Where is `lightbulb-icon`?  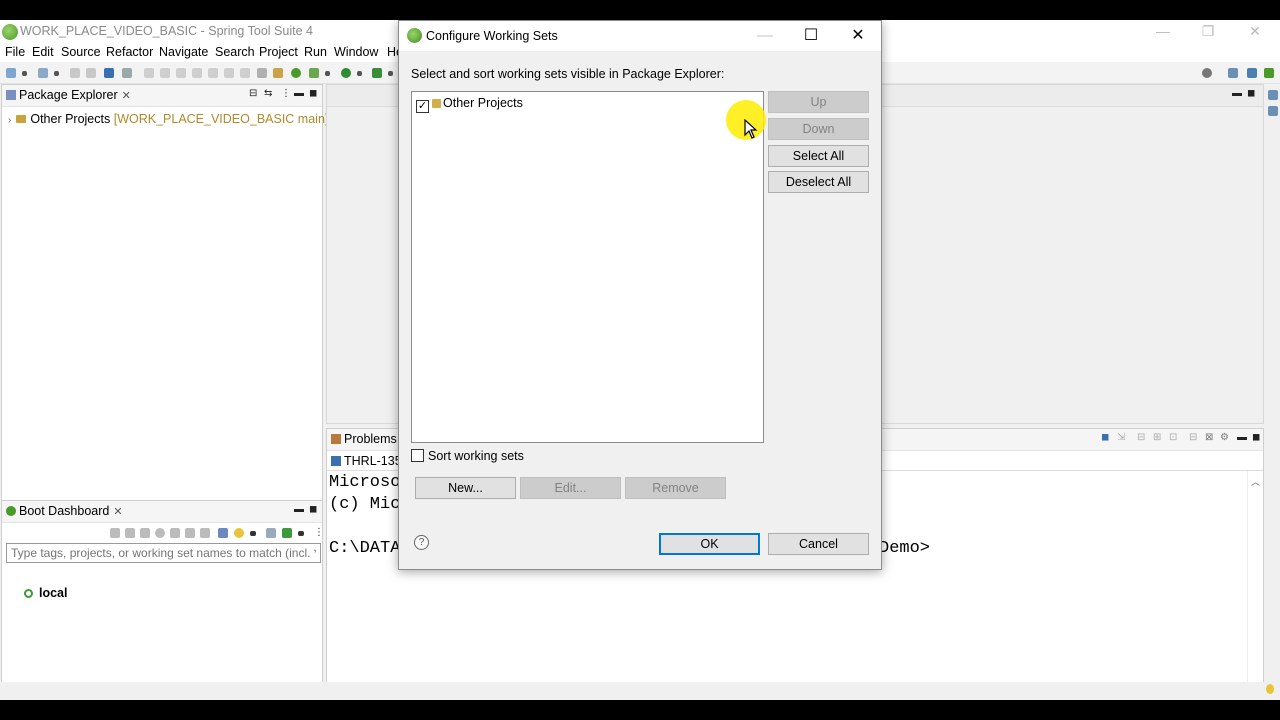
lightbulb-icon is located at coordinates (1270, 689).